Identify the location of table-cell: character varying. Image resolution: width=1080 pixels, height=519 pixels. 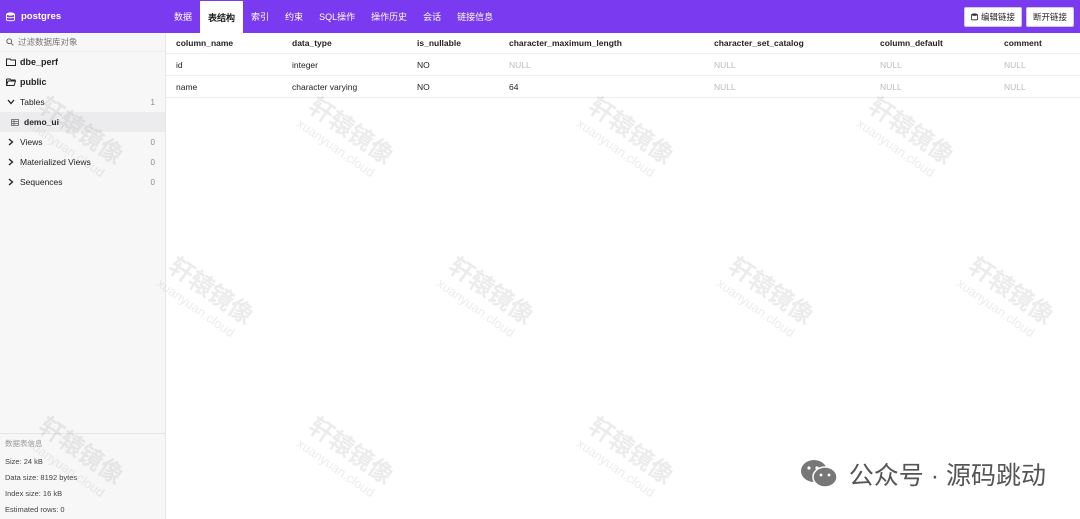
(325, 86).